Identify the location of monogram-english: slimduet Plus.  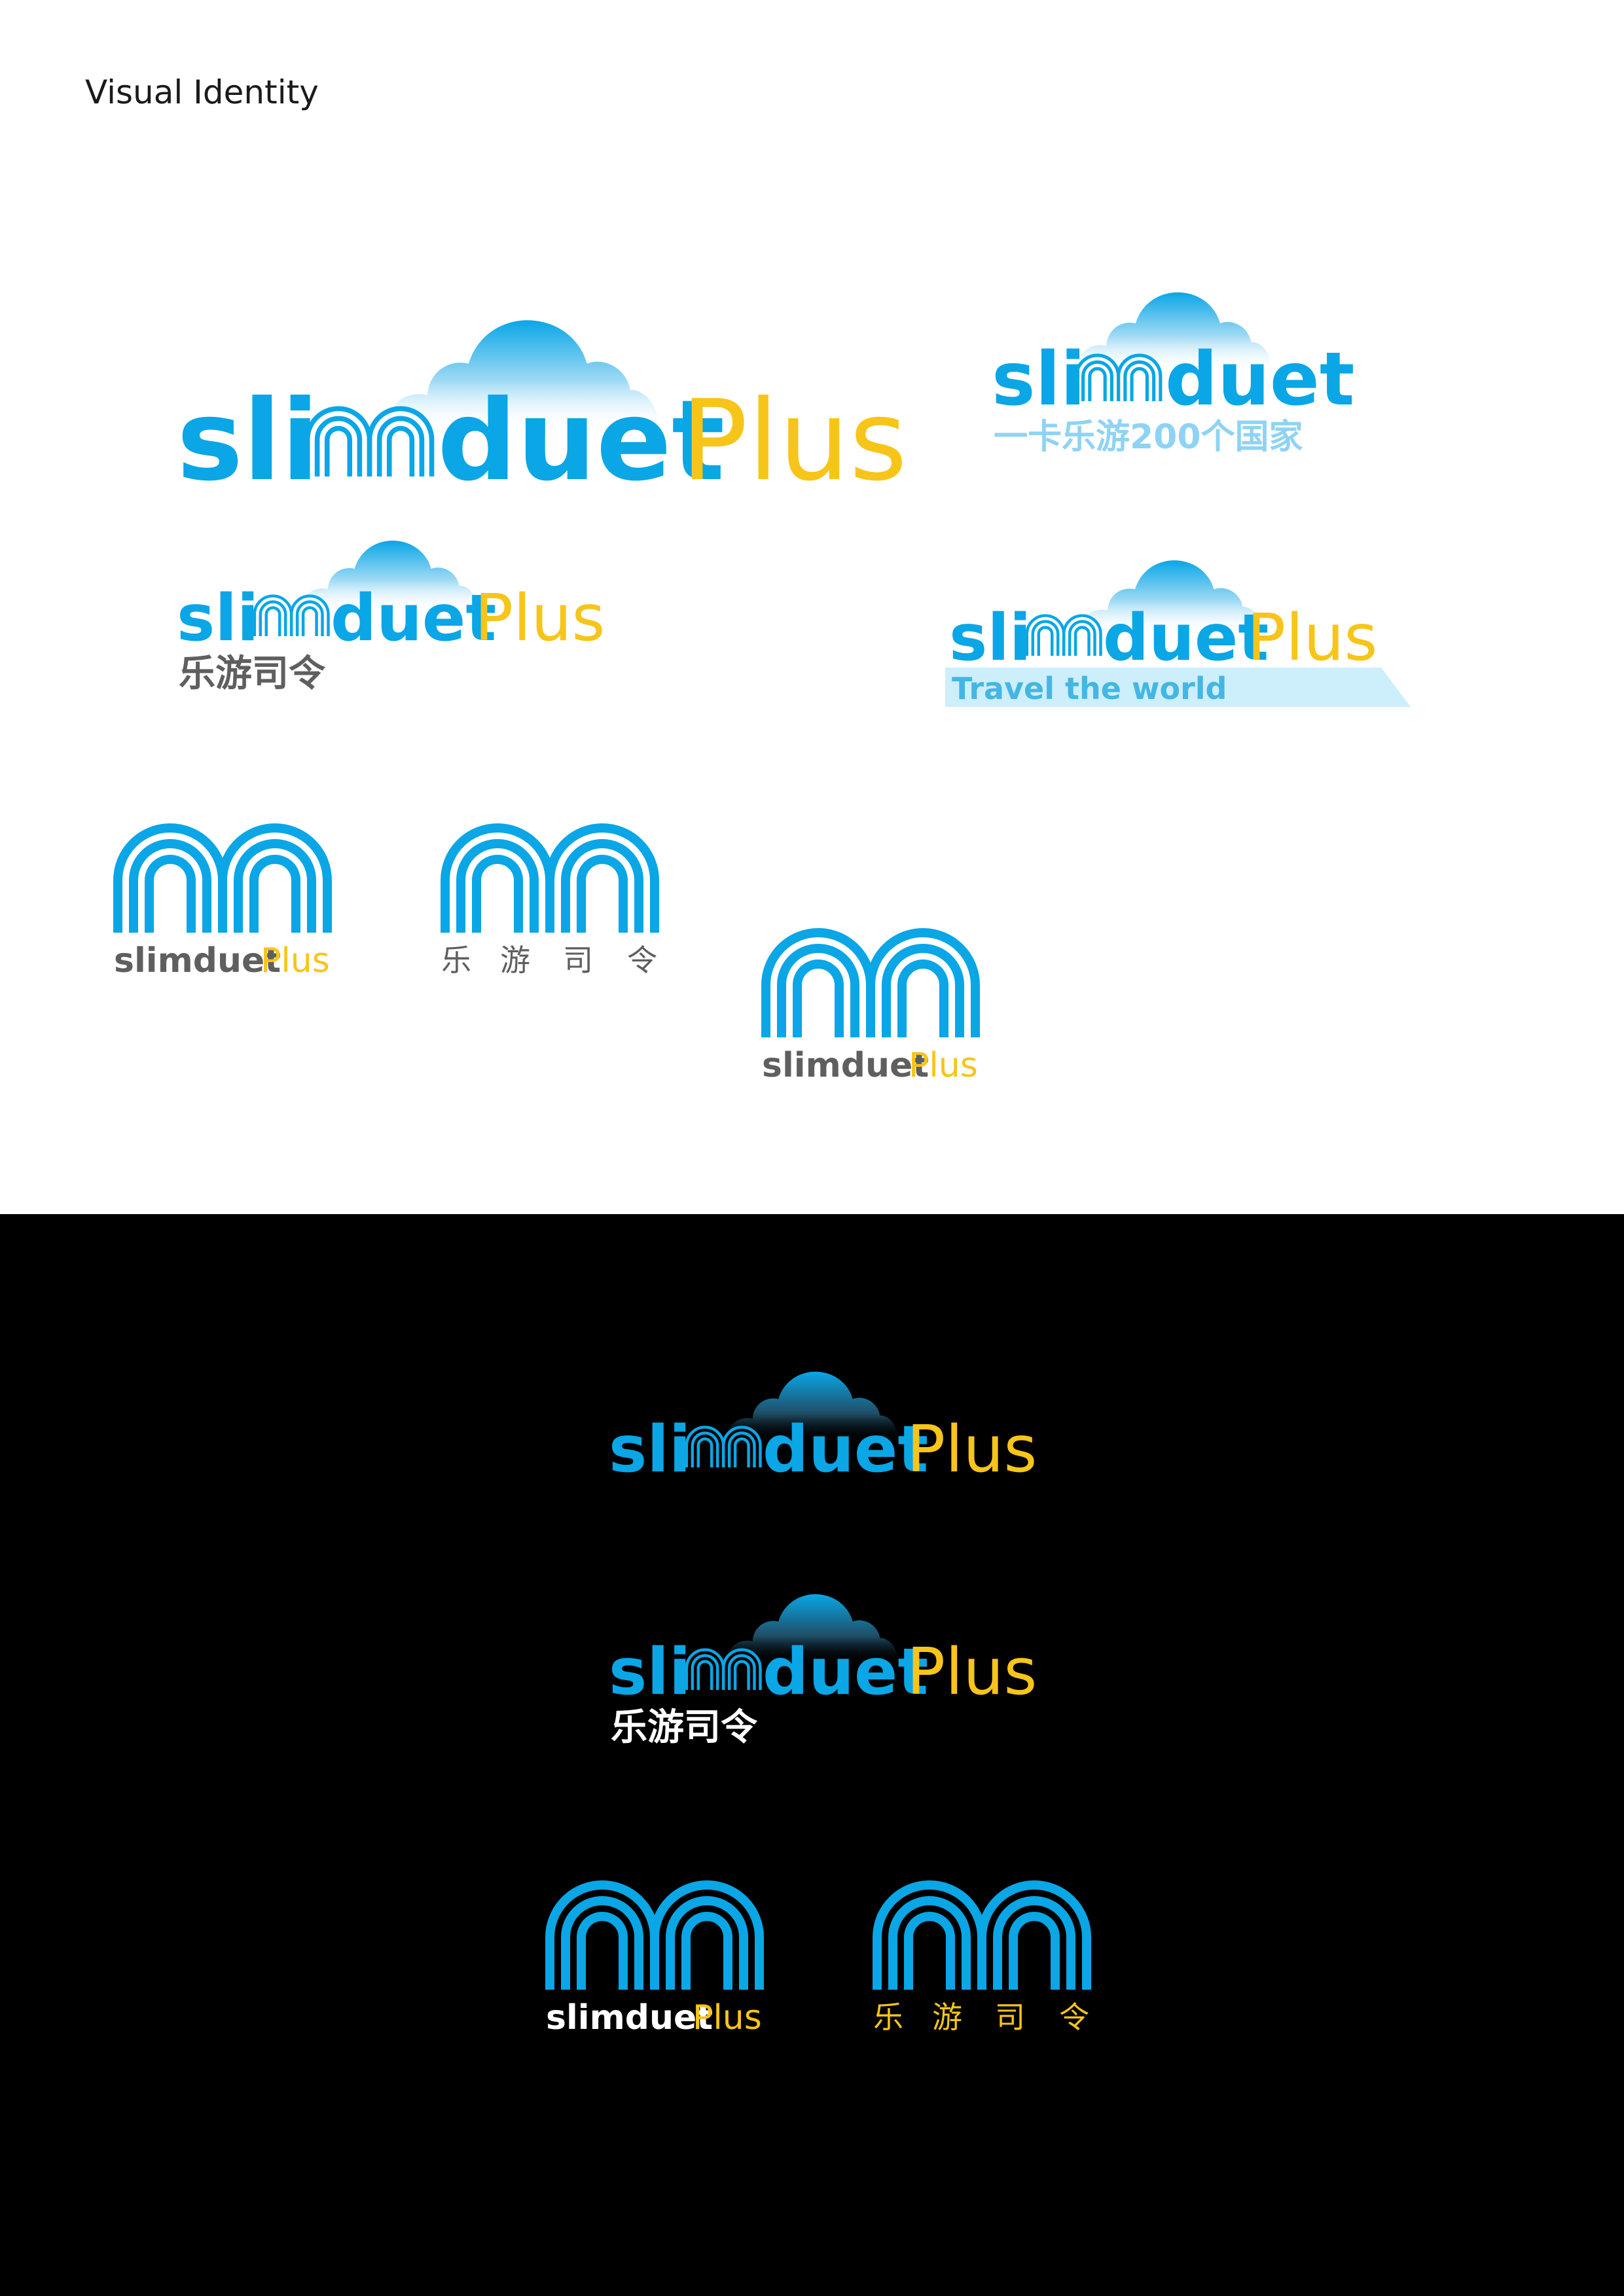
(225, 903).